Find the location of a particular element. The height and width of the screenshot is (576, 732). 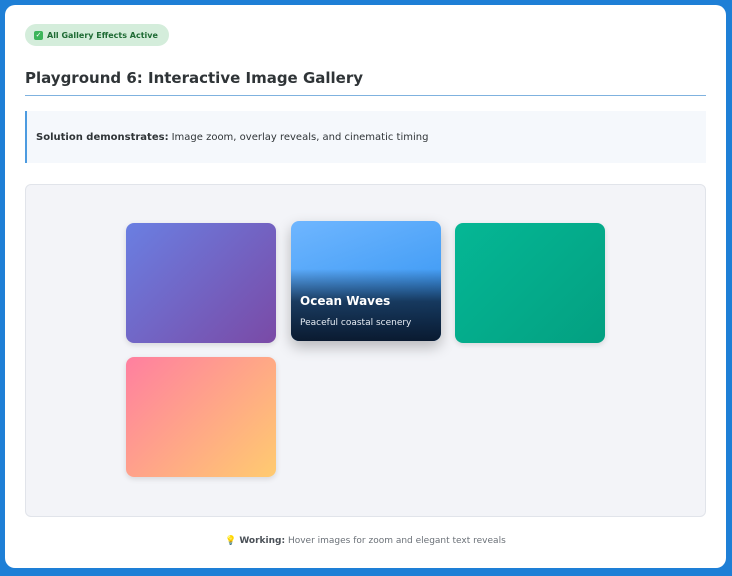

solution-note-label: Solution demonstrates: is located at coordinates (102, 137).